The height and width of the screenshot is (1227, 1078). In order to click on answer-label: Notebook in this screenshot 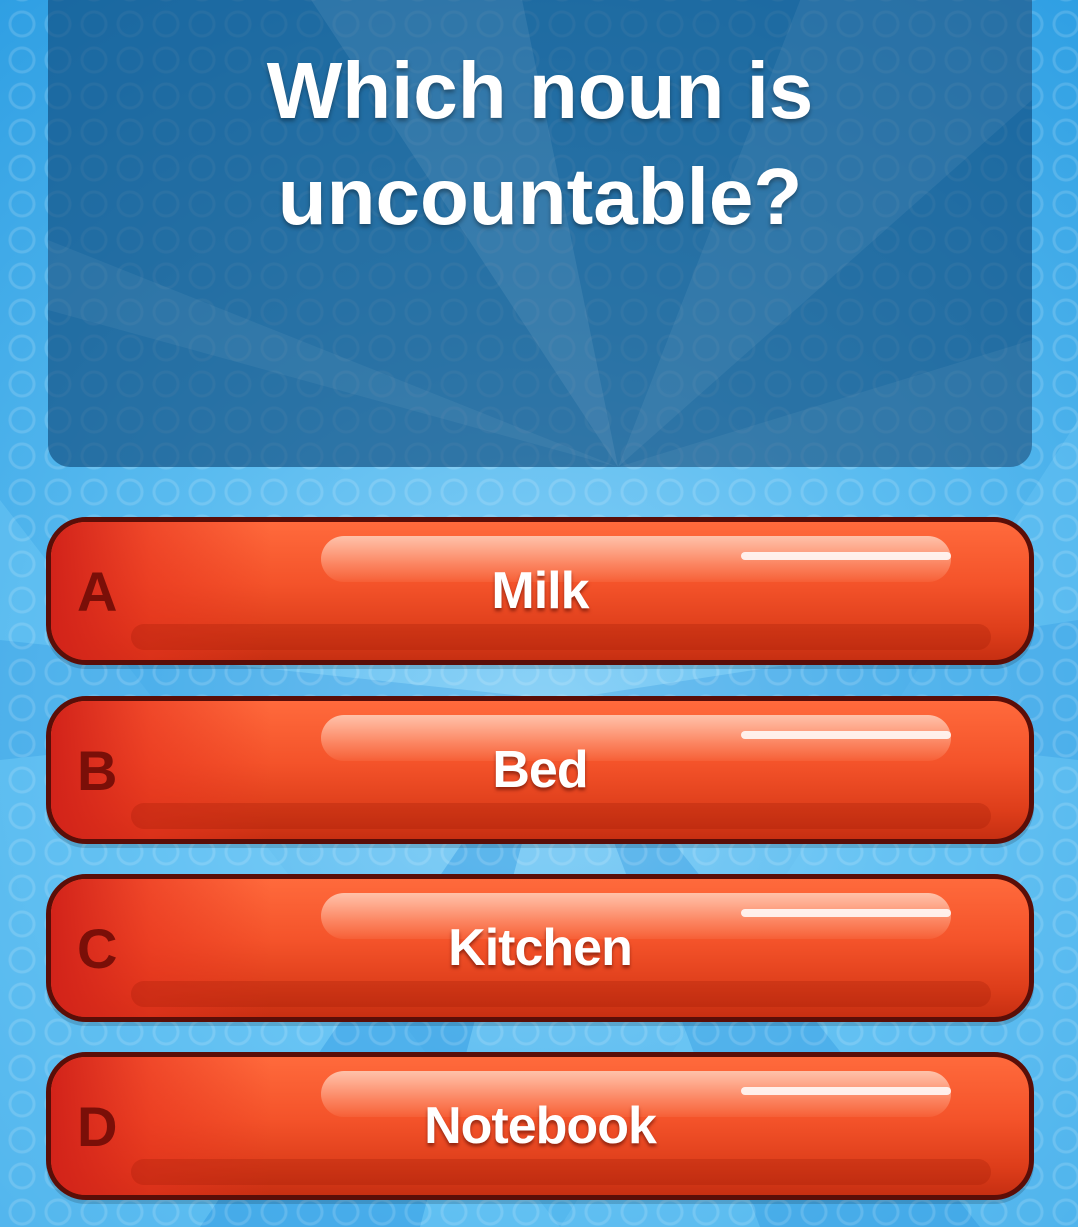, I will do `click(540, 1126)`.